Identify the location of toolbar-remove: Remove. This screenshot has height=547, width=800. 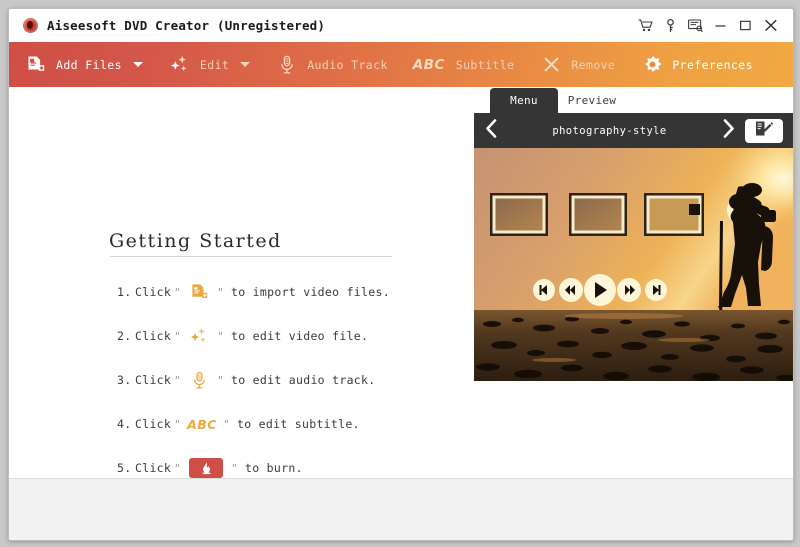
(577, 64).